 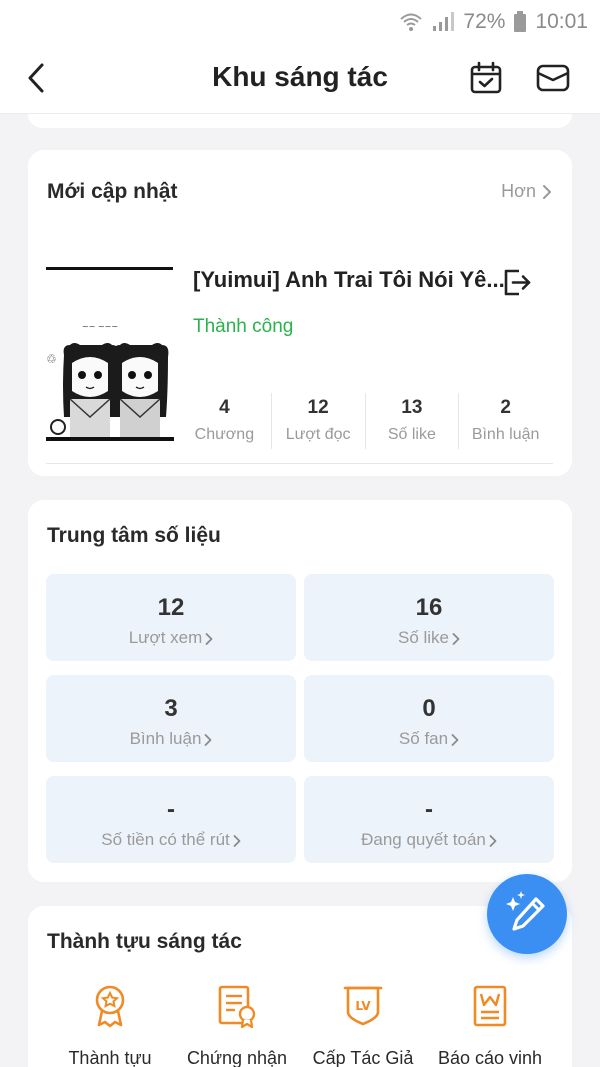 What do you see at coordinates (443, 22) in the screenshot?
I see `signal-icon` at bounding box center [443, 22].